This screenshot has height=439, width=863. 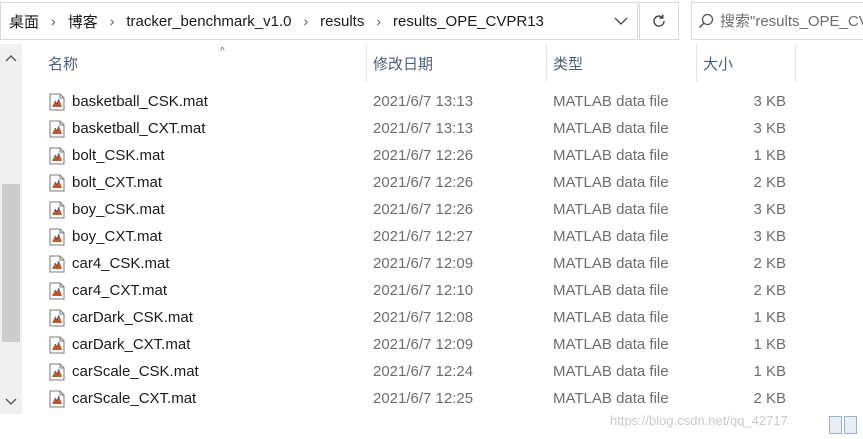 I want to click on search-box, so click(x=777, y=21).